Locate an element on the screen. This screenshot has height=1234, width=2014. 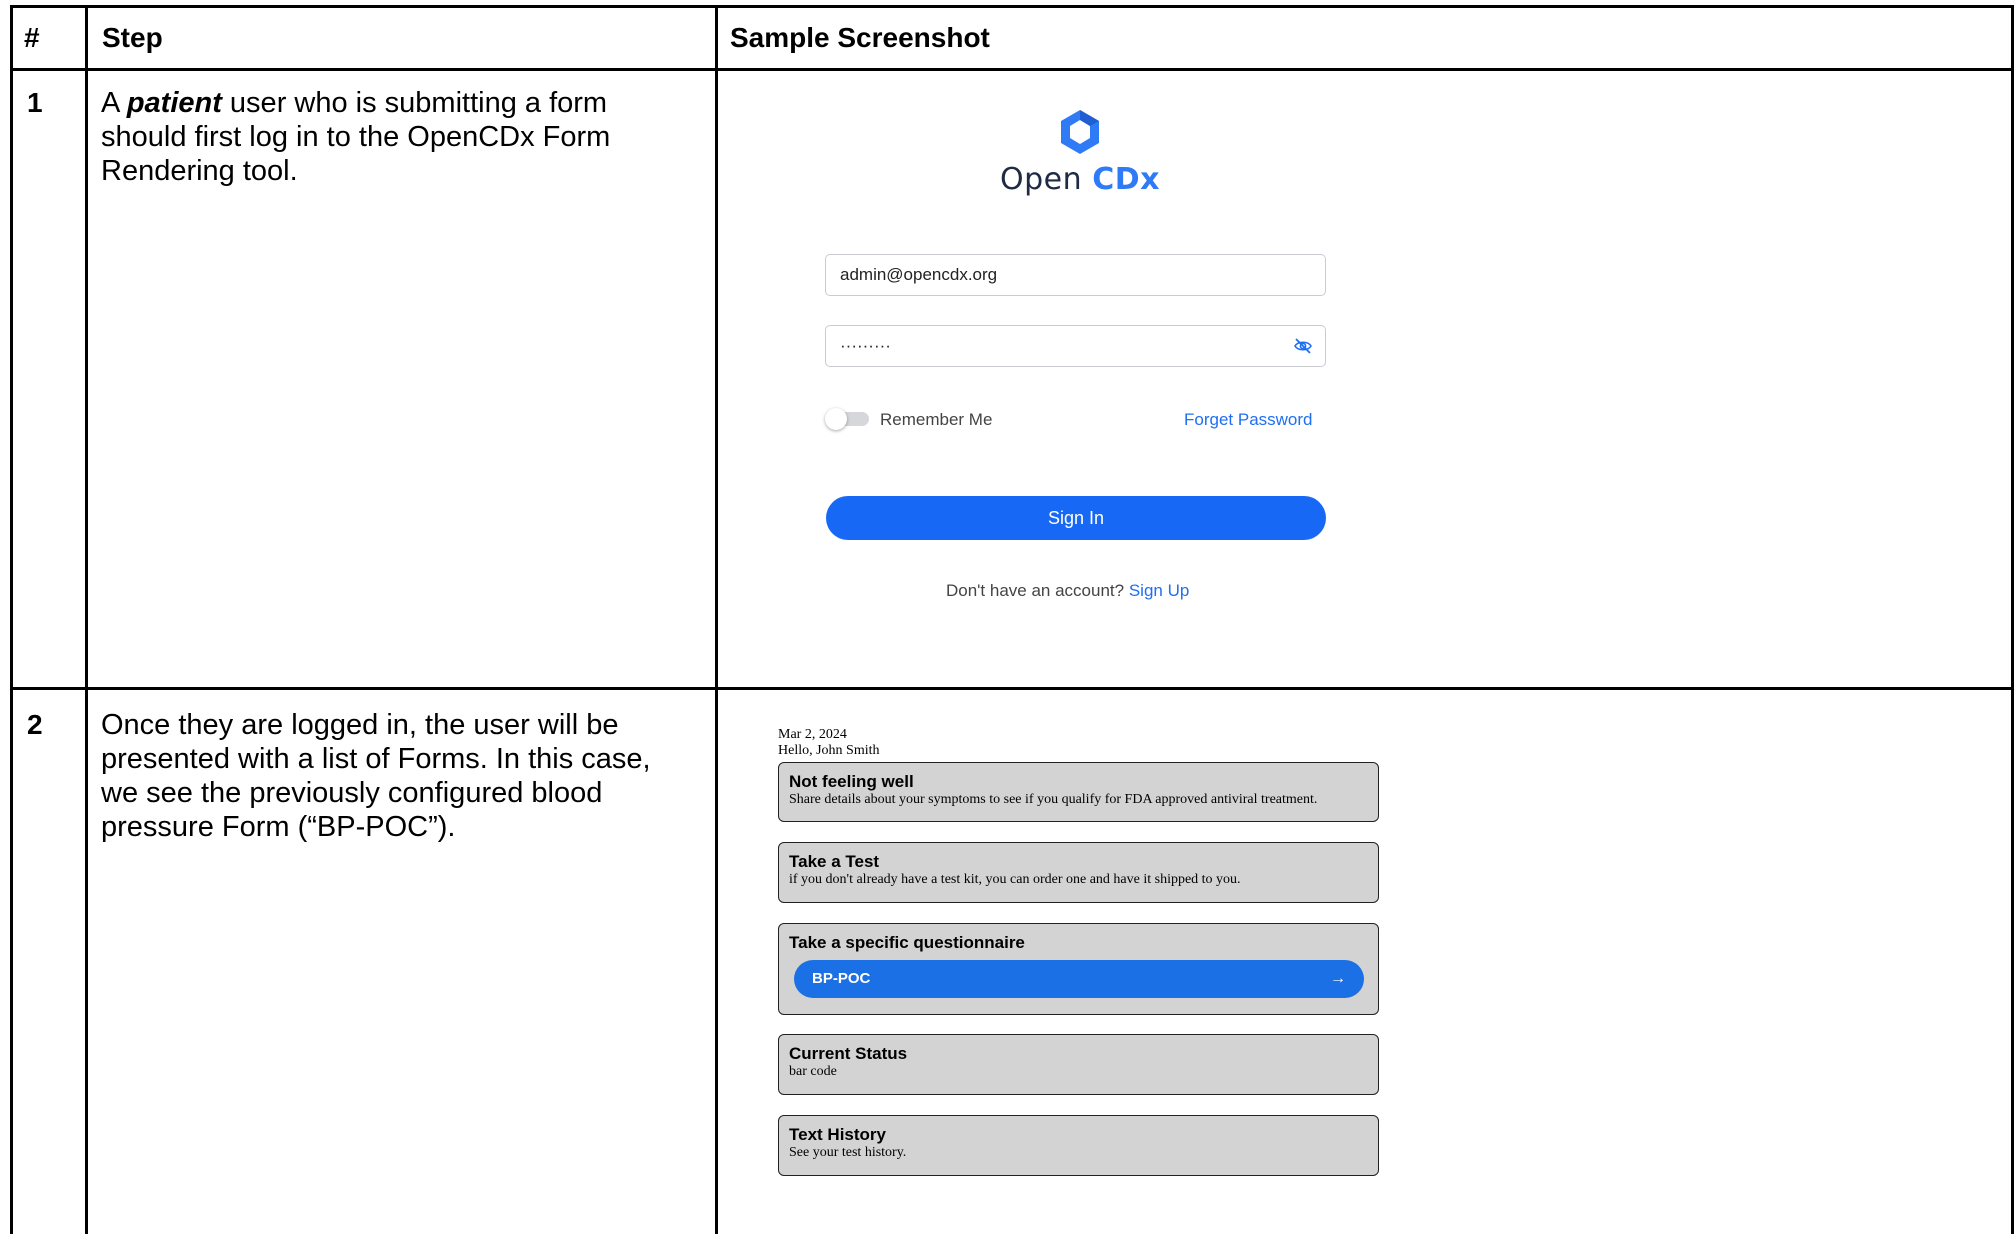
row-2-number: 2 is located at coordinates (35, 724).